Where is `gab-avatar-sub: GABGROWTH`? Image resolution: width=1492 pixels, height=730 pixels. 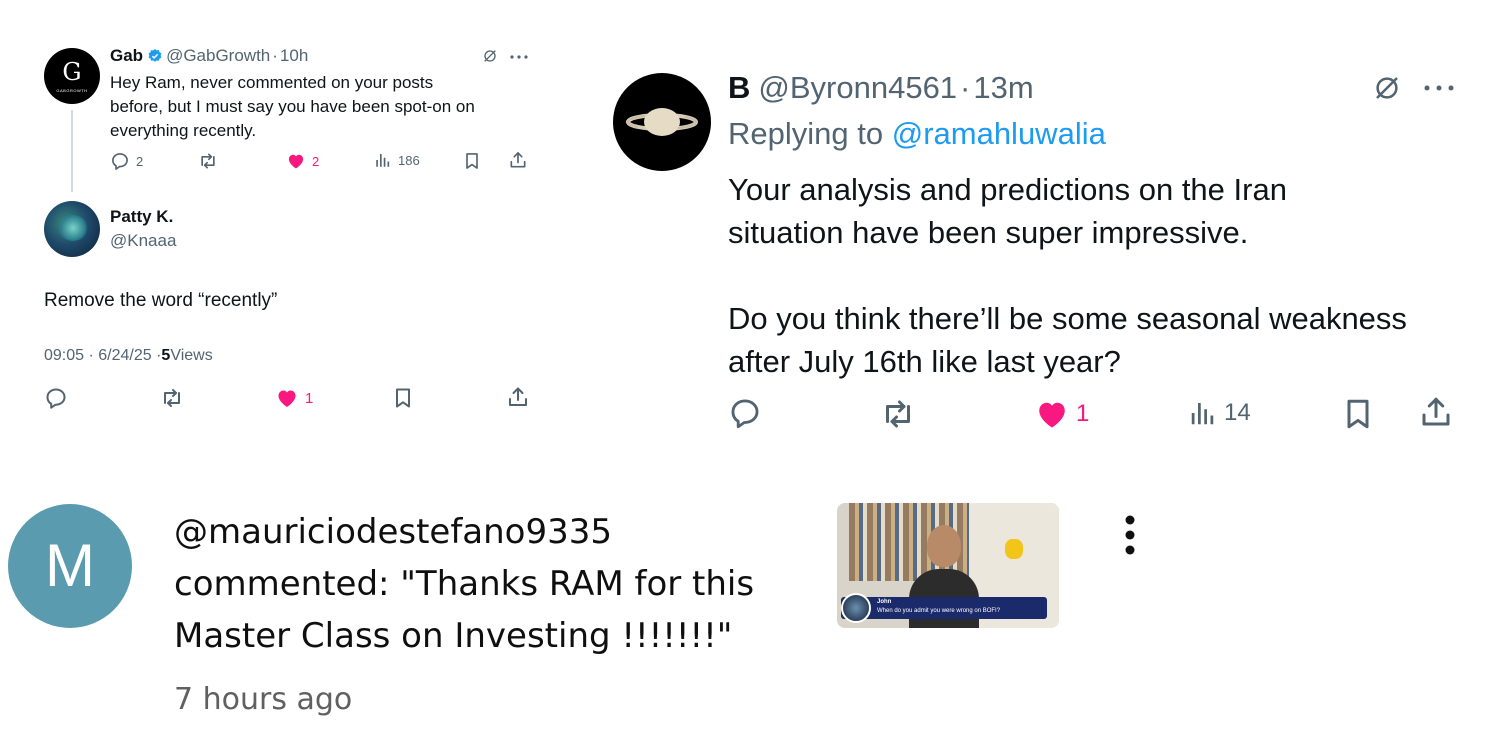
gab-avatar-sub: GABGROWTH is located at coordinates (72, 90).